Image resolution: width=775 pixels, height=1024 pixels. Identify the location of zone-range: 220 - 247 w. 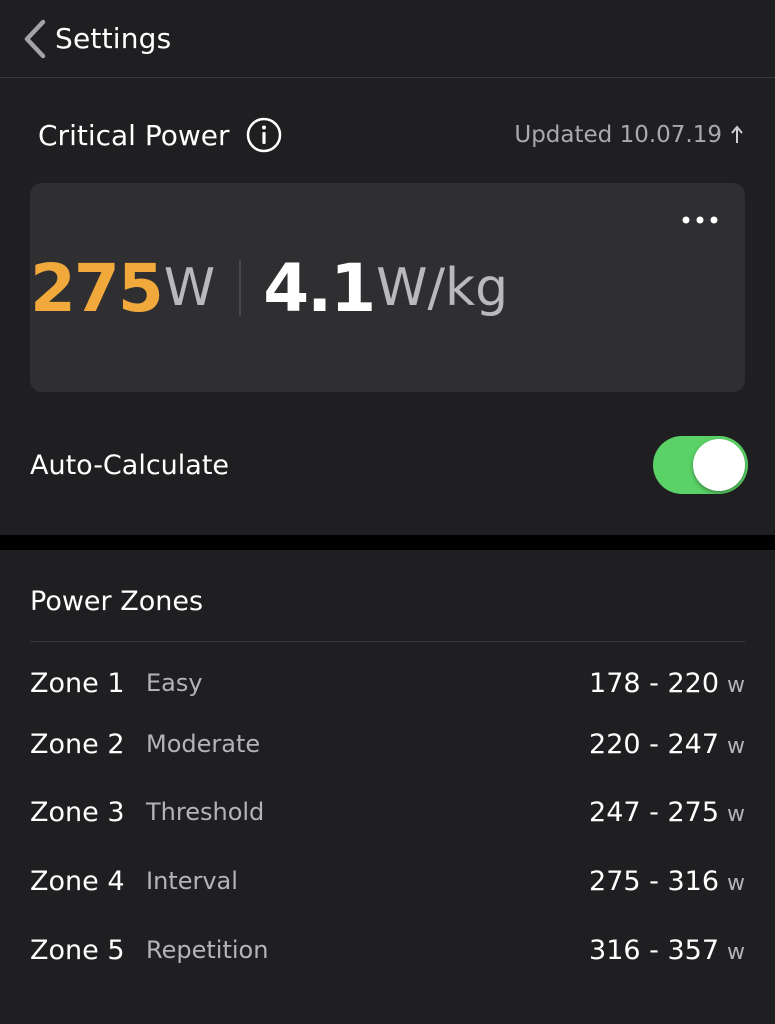
(667, 744).